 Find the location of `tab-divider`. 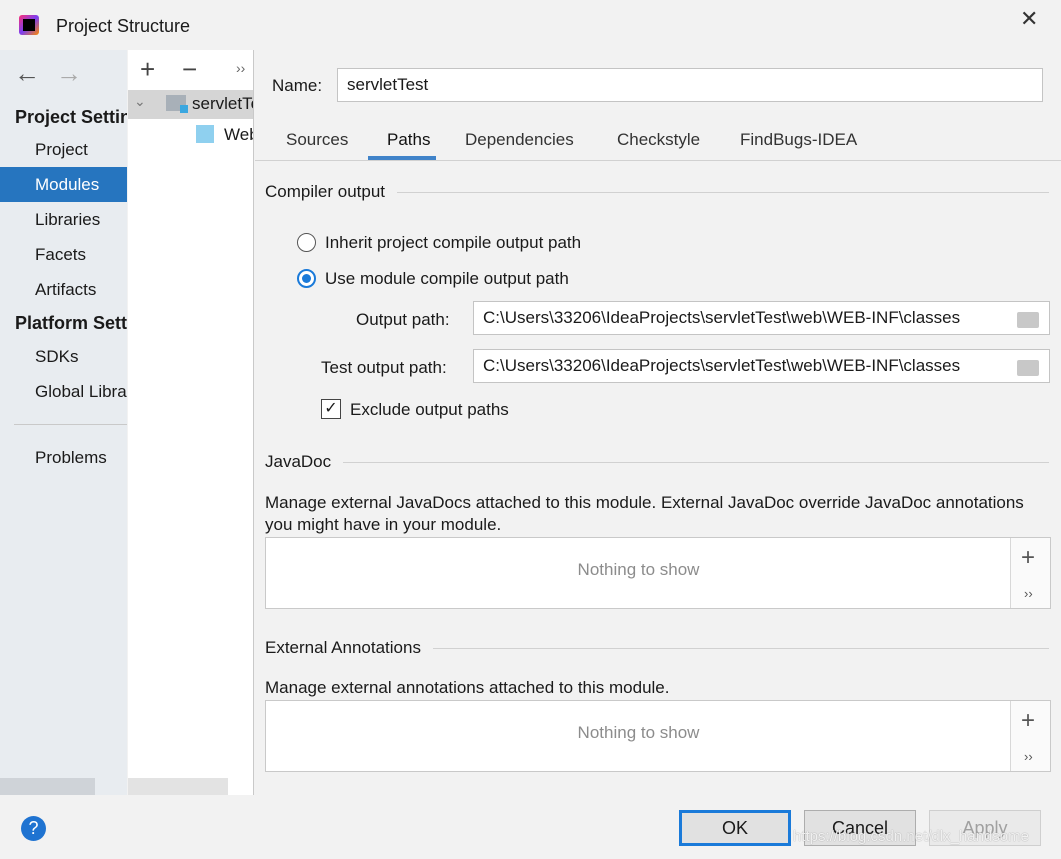

tab-divider is located at coordinates (658, 160).